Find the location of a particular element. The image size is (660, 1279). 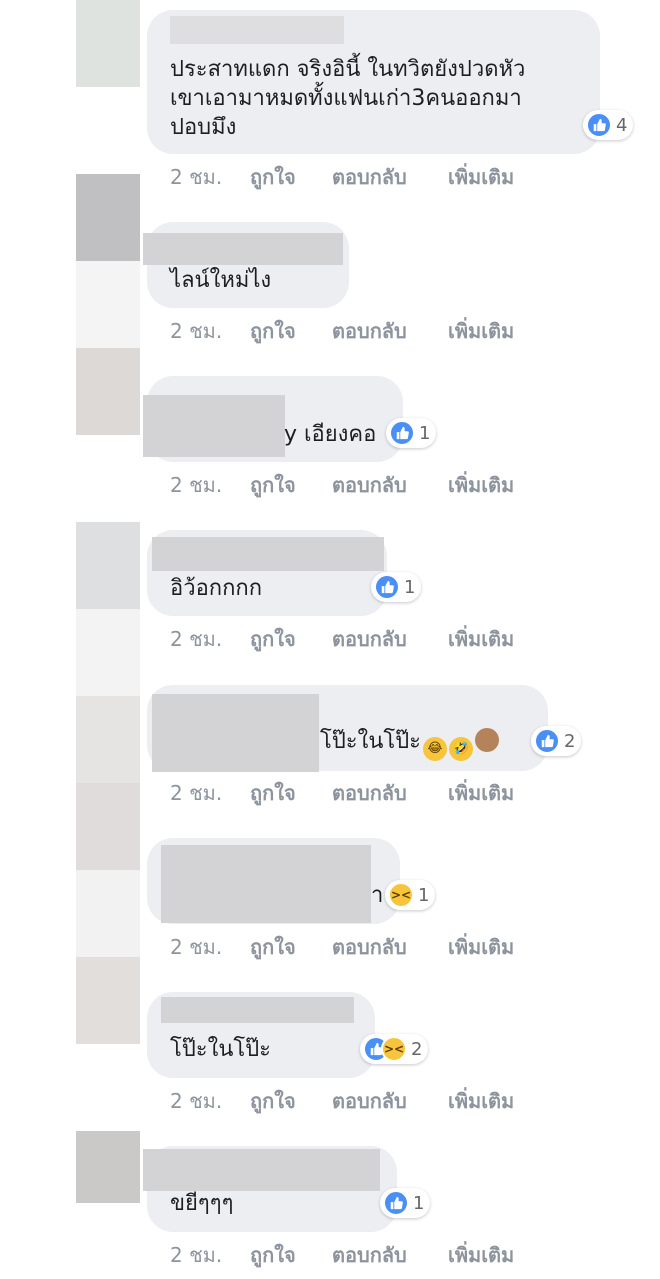

rofl-emoji: 🤣 is located at coordinates (460, 749).